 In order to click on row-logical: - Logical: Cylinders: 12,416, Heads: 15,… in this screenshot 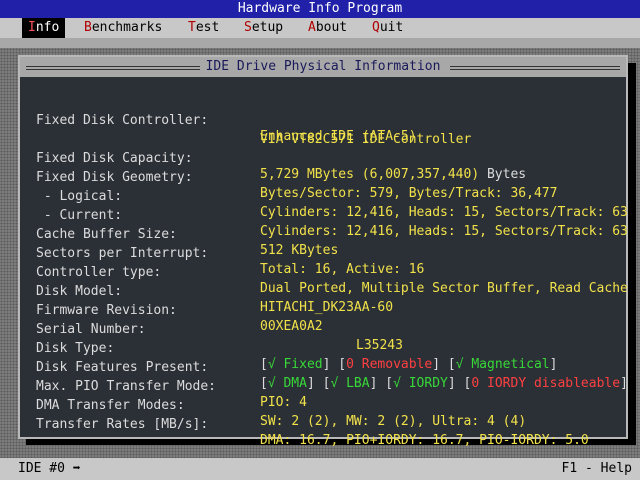, I will do `click(332, 196)`.